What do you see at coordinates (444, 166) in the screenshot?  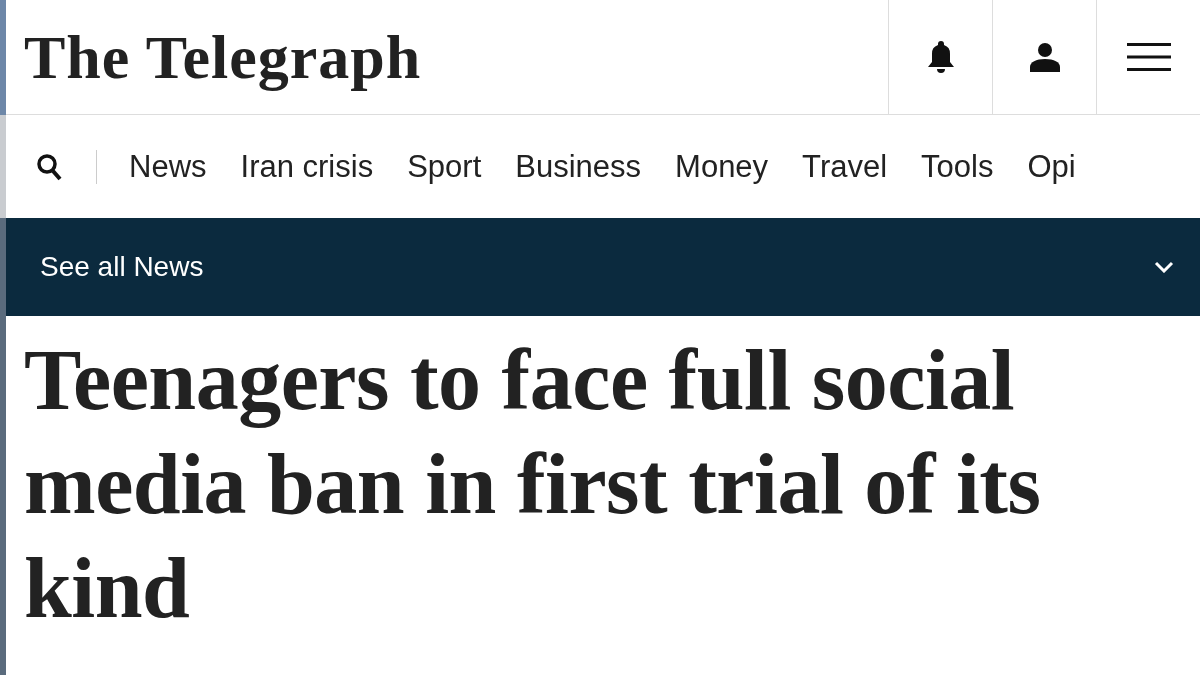 I see `nav-link: Sport` at bounding box center [444, 166].